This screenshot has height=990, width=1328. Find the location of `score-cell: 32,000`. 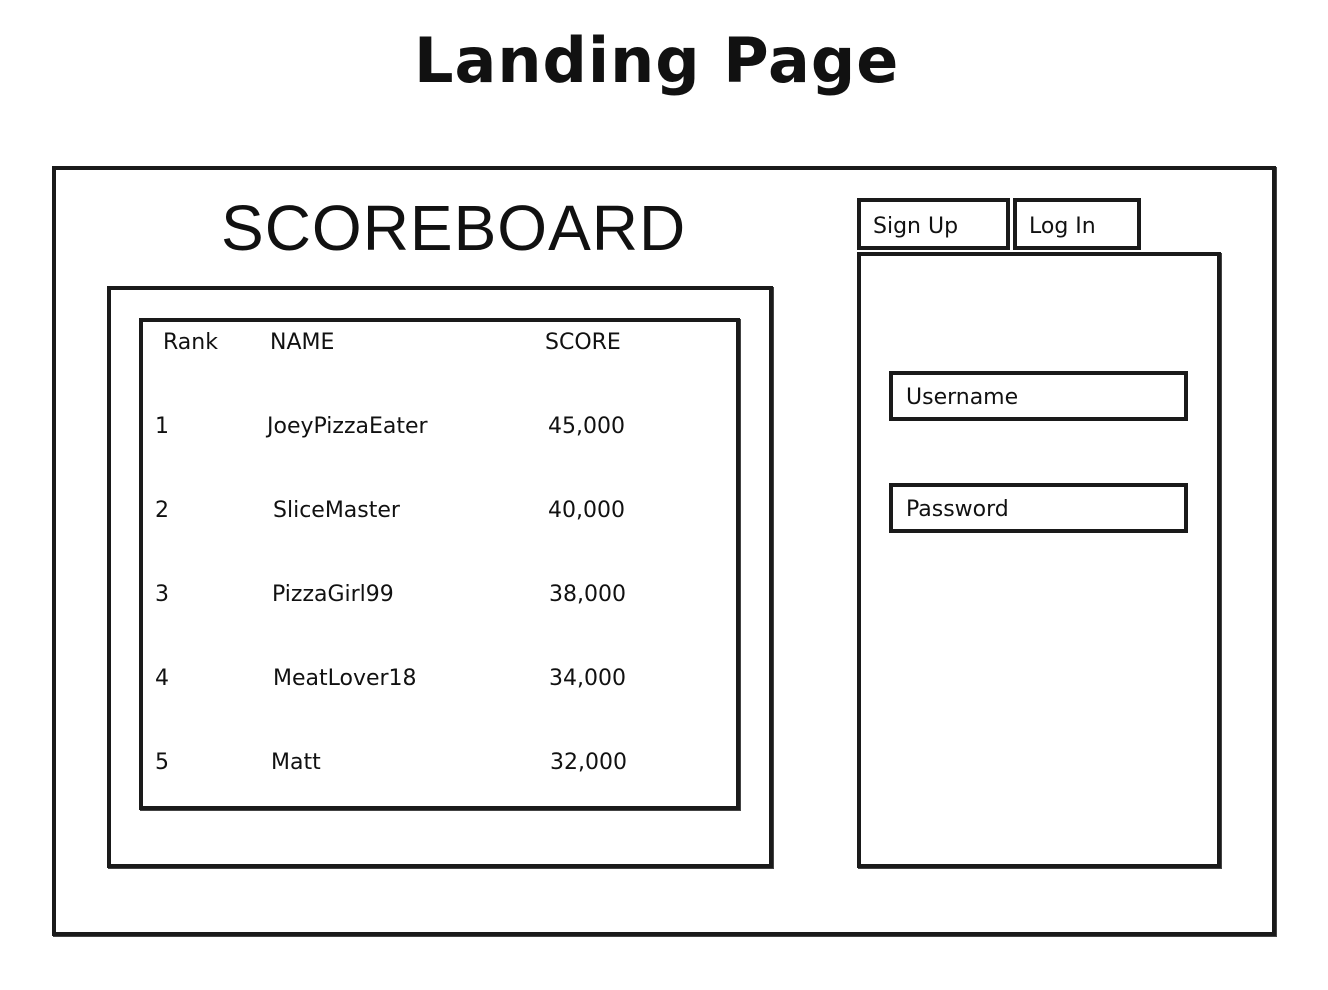

score-cell: 32,000 is located at coordinates (588, 762).